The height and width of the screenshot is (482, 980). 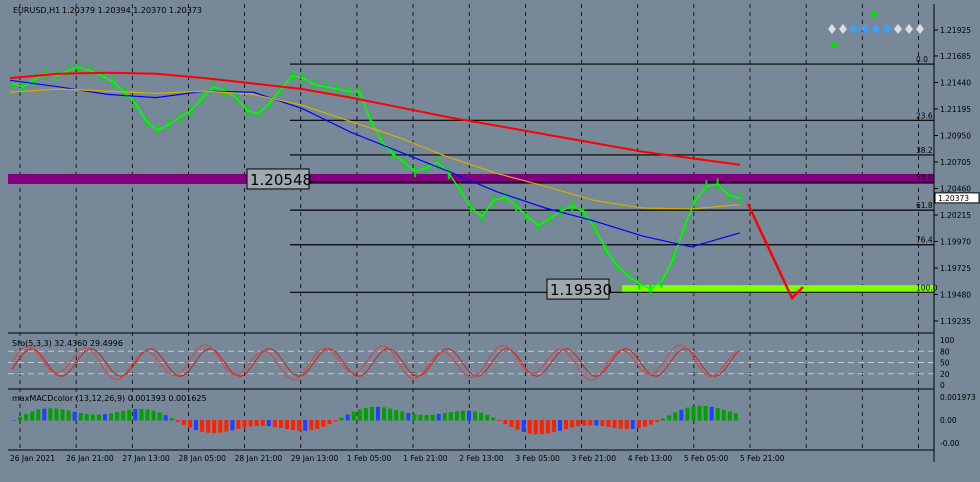 What do you see at coordinates (650, 458) in the screenshot?
I see `time-tick-label: 4 Feb 13:00` at bounding box center [650, 458].